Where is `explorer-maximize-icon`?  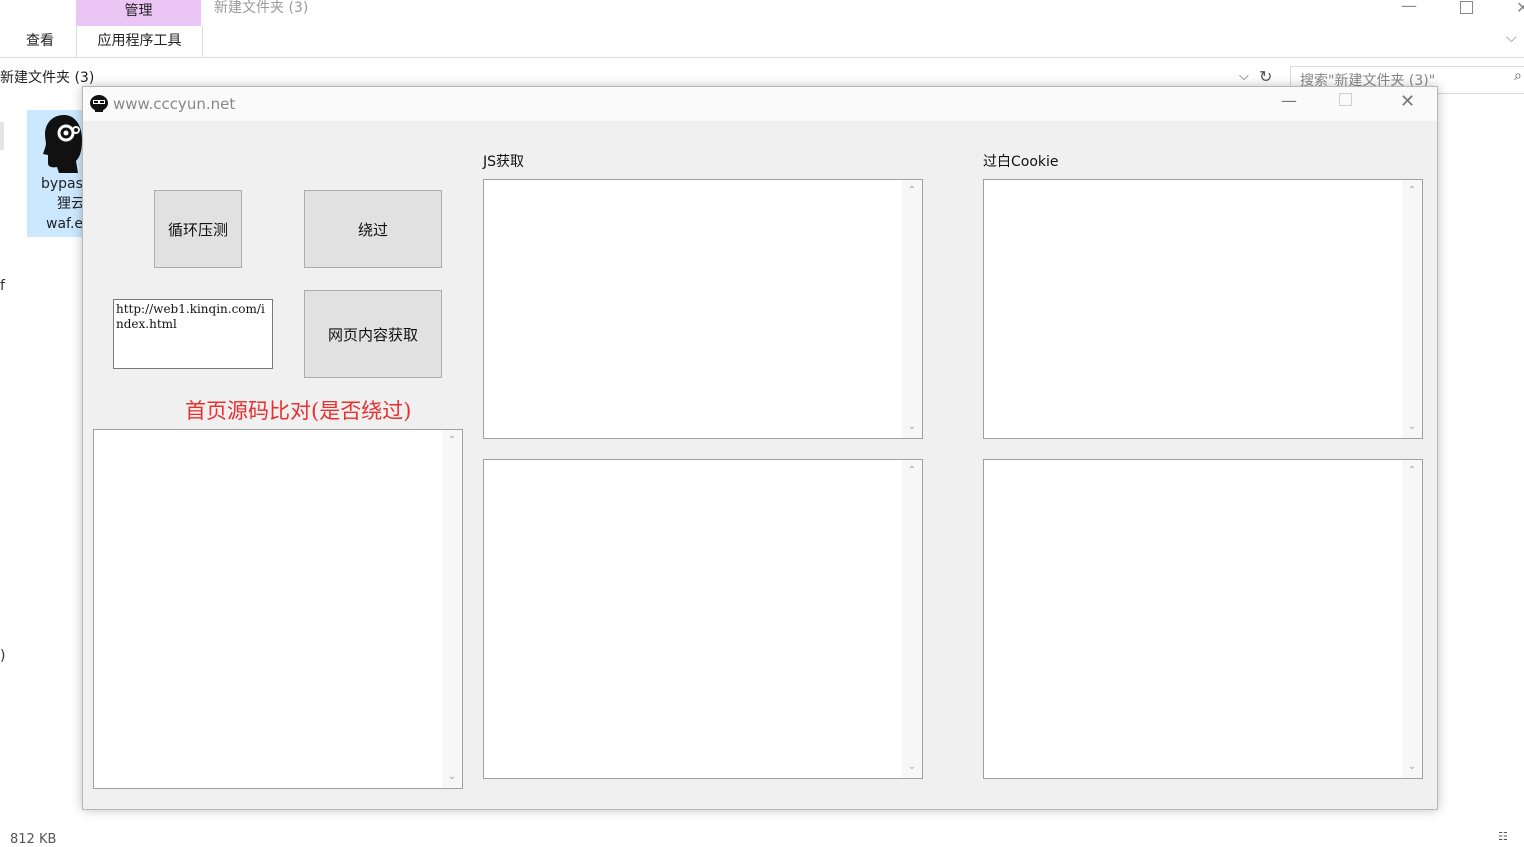 explorer-maximize-icon is located at coordinates (1466, 7).